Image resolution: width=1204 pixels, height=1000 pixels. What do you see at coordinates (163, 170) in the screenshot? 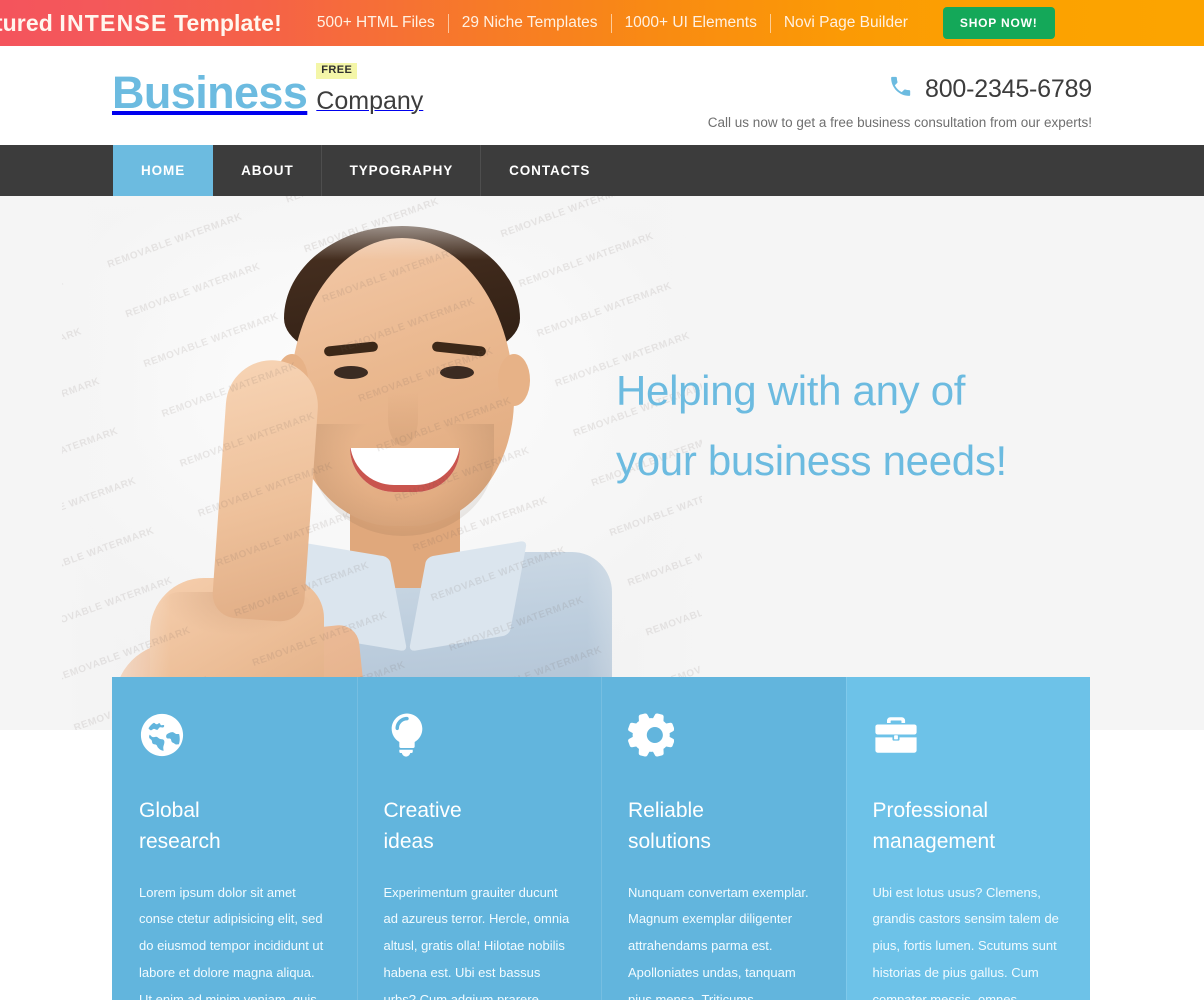
I see `nav-item-home: HOME` at bounding box center [163, 170].